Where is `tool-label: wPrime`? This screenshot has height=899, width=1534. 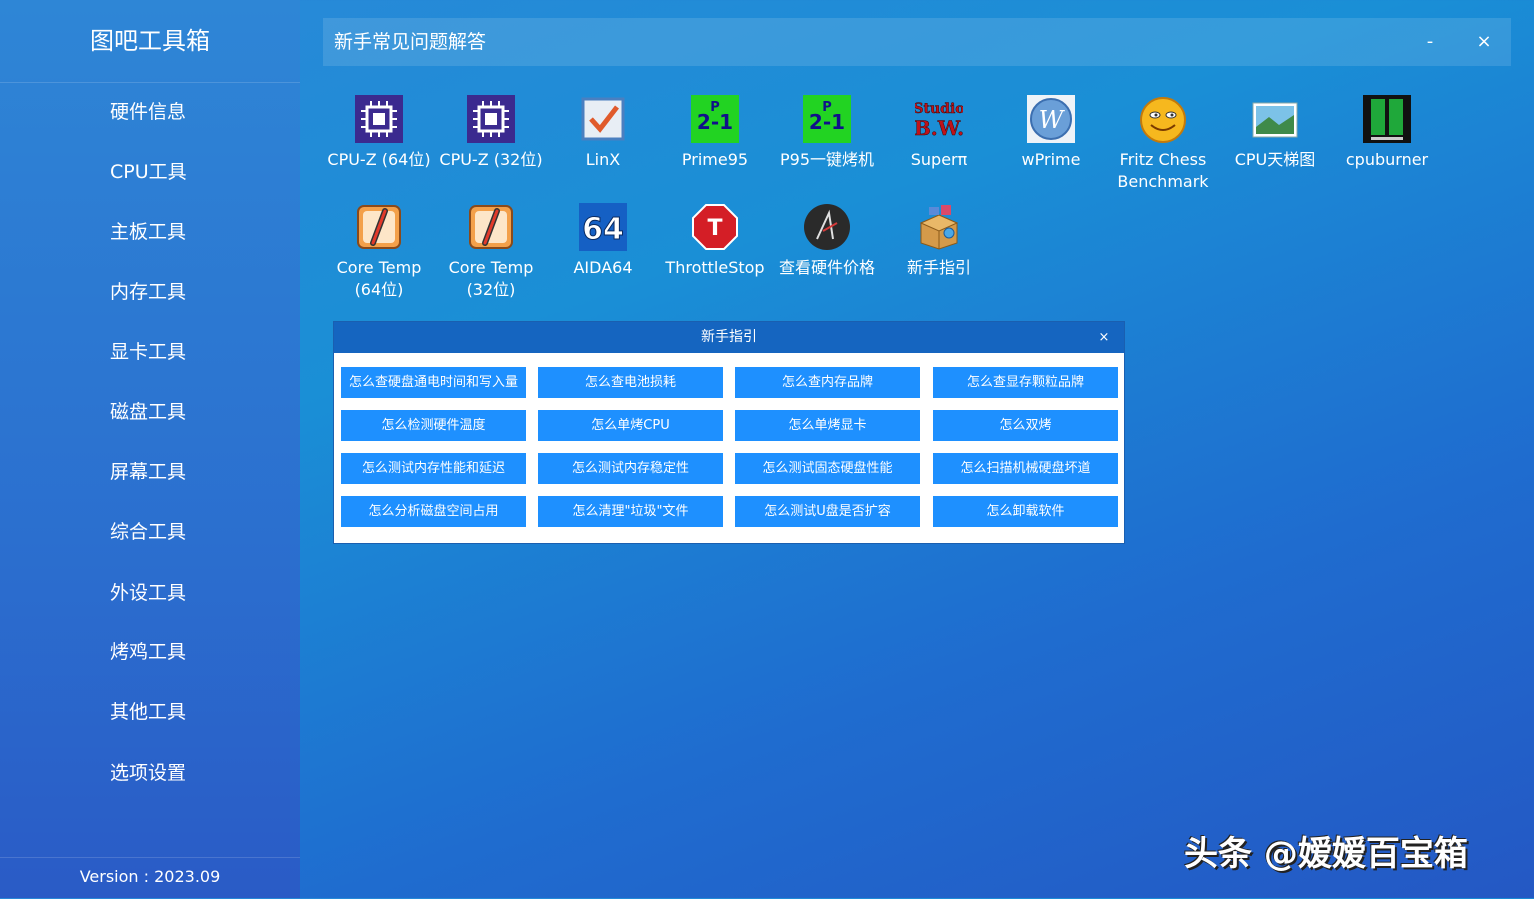 tool-label: wPrime is located at coordinates (1051, 159).